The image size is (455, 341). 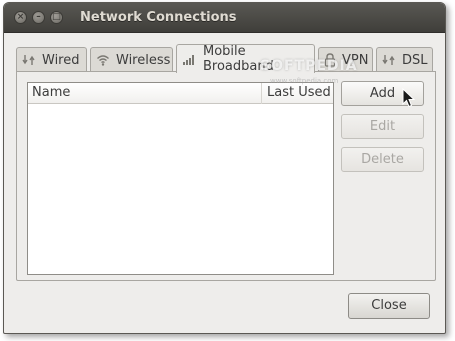 I want to click on tab-dsl: DSL, so click(x=404, y=59).